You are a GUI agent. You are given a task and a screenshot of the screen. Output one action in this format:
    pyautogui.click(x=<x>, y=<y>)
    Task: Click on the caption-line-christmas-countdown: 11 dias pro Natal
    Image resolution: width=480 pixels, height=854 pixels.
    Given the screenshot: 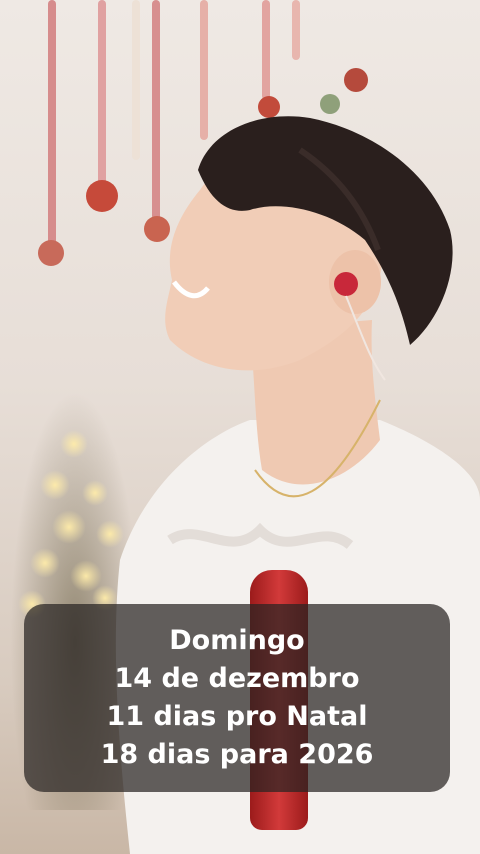 What is the action you would take?
    pyautogui.click(x=237, y=716)
    